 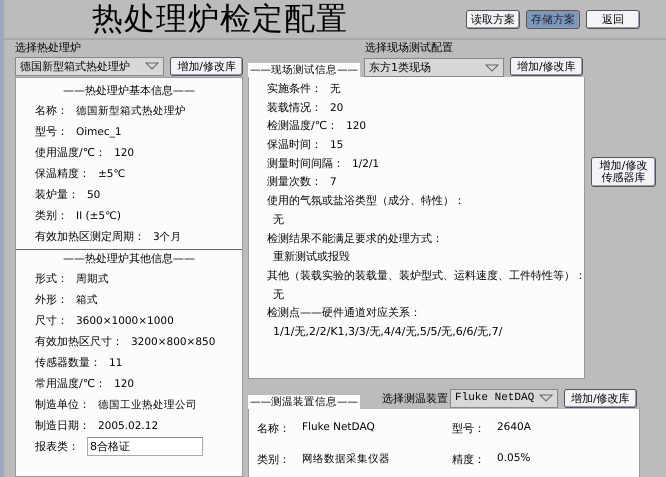 I want to click on field-label: 保温精度：, so click(x=62, y=173).